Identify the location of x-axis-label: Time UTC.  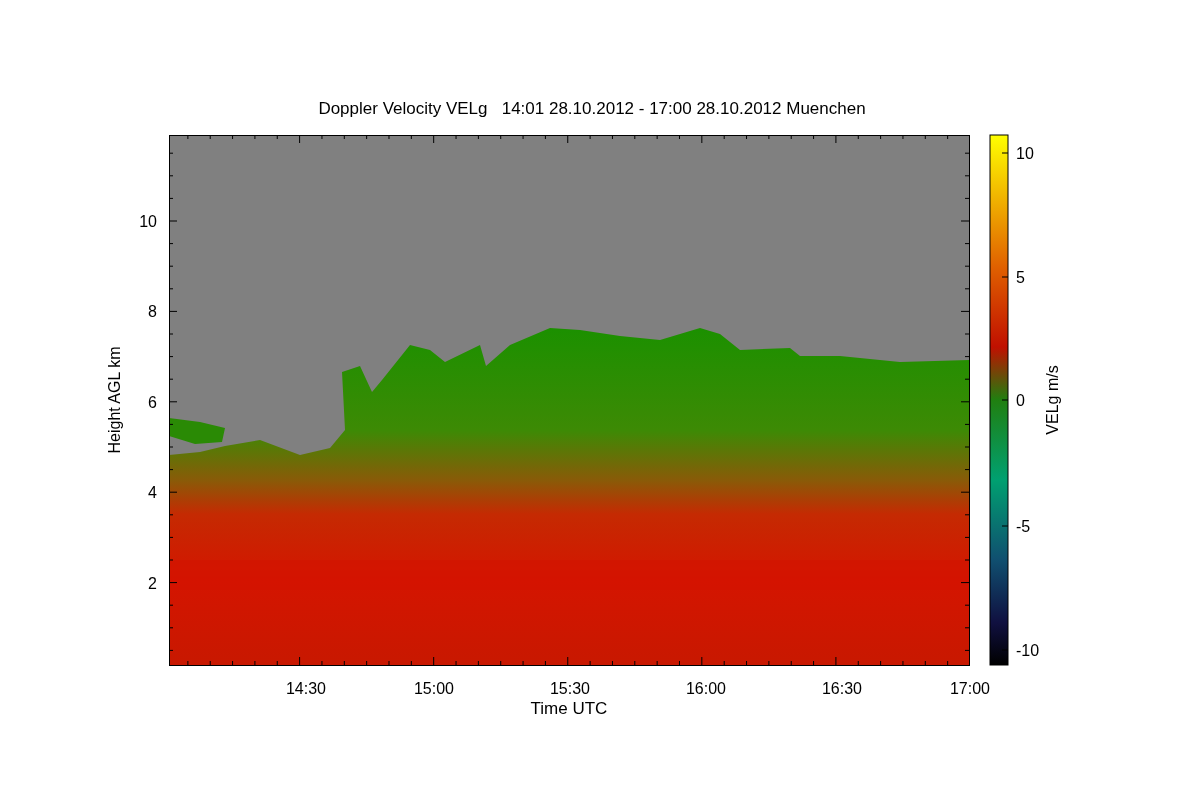
(569, 708).